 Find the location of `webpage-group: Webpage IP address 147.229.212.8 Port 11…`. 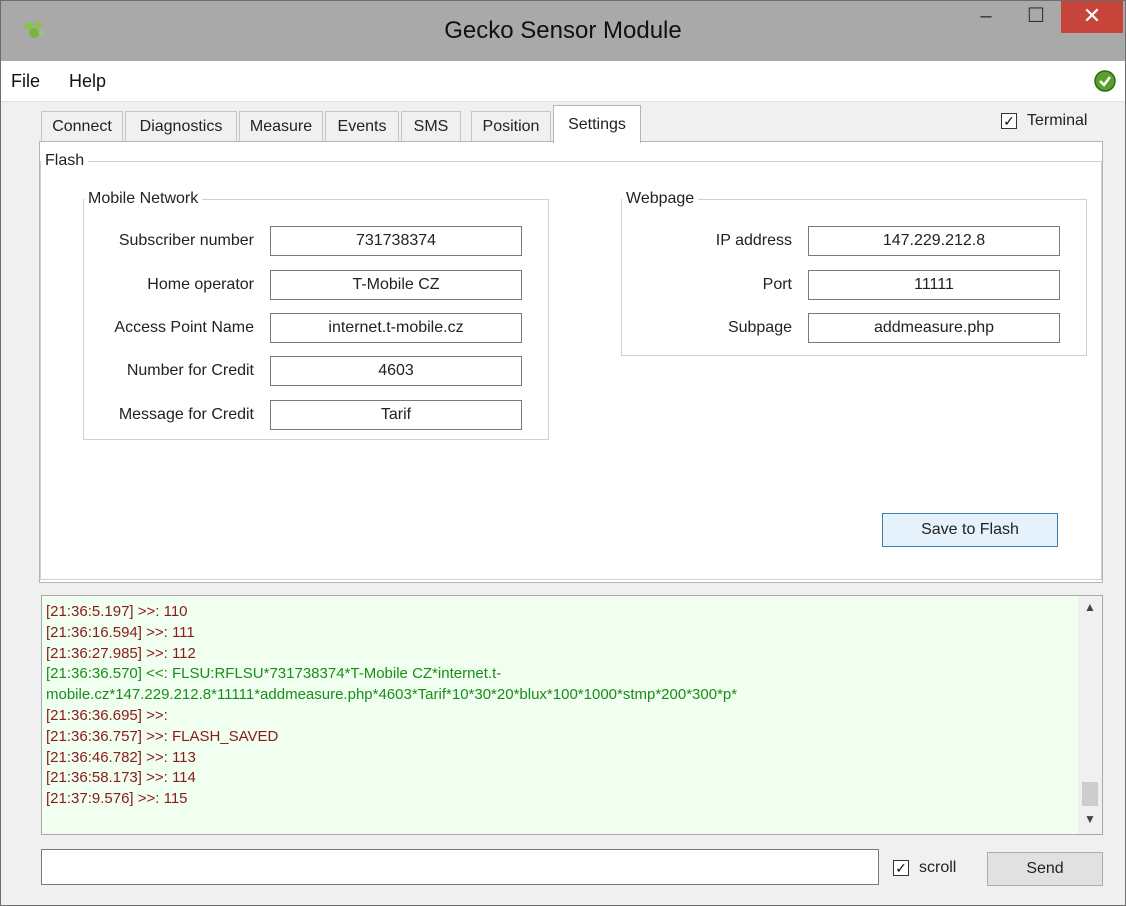

webpage-group: Webpage IP address 147.229.212.8 Port 11… is located at coordinates (854, 273).